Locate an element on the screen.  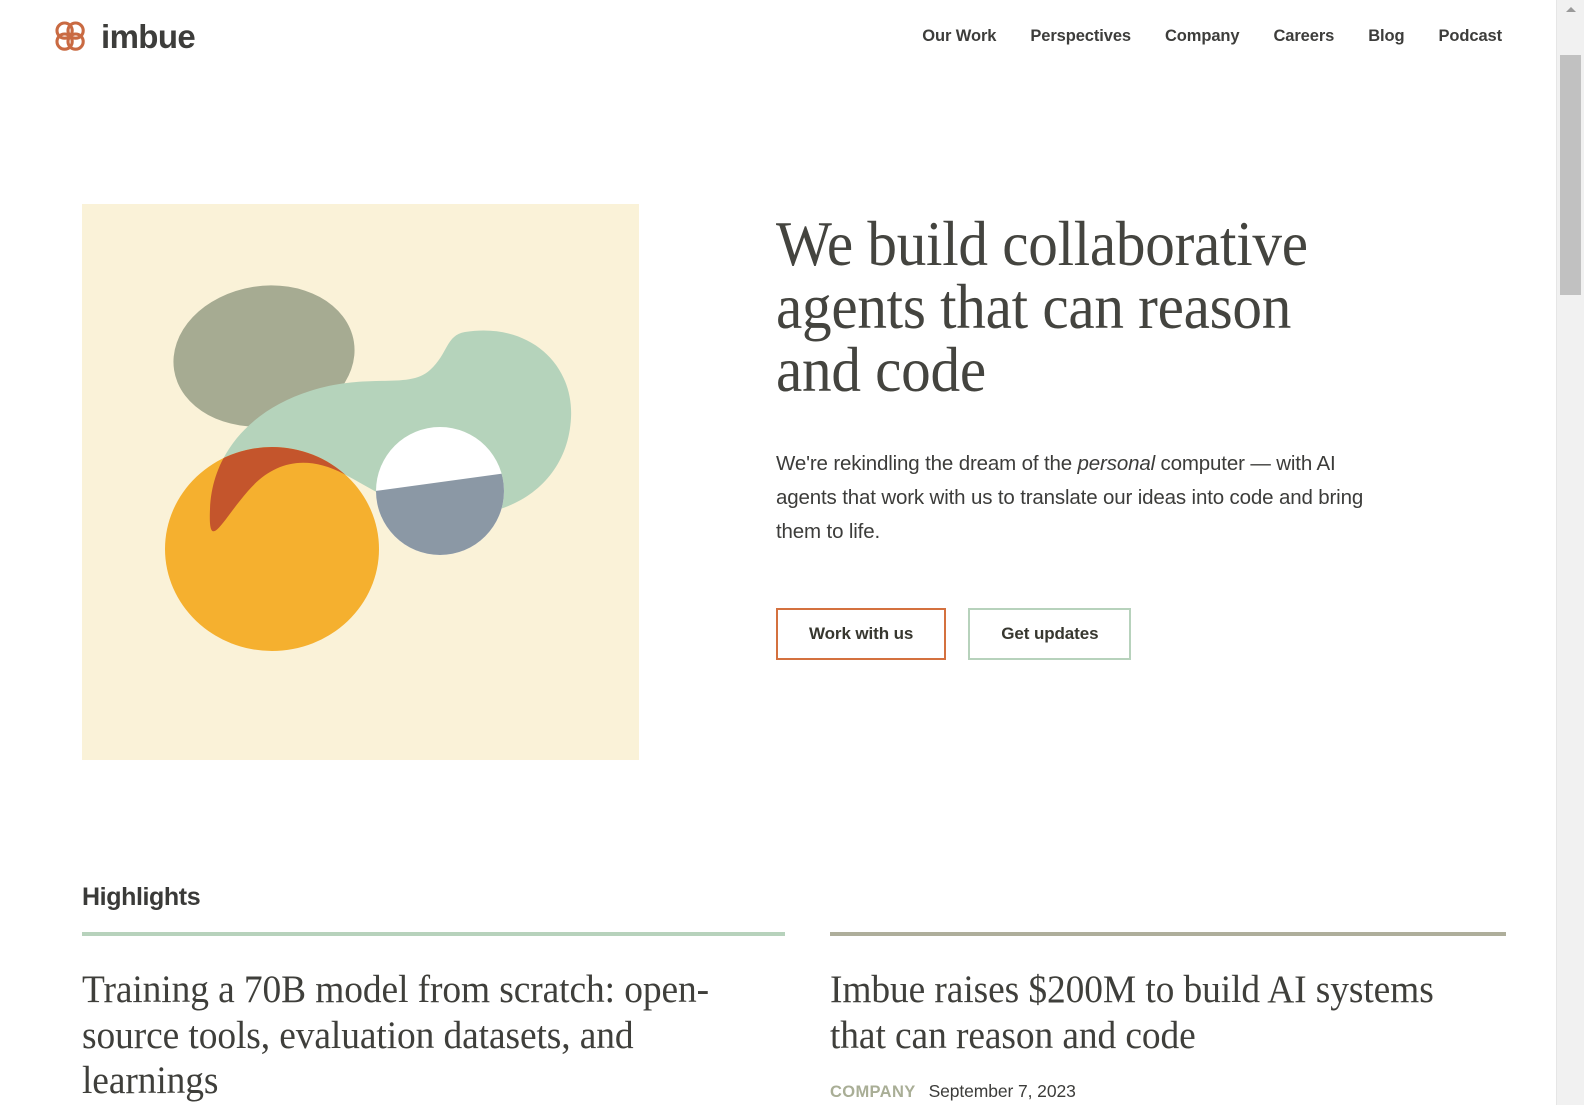
scroll-up-arrow-icon is located at coordinates (1570, 9).